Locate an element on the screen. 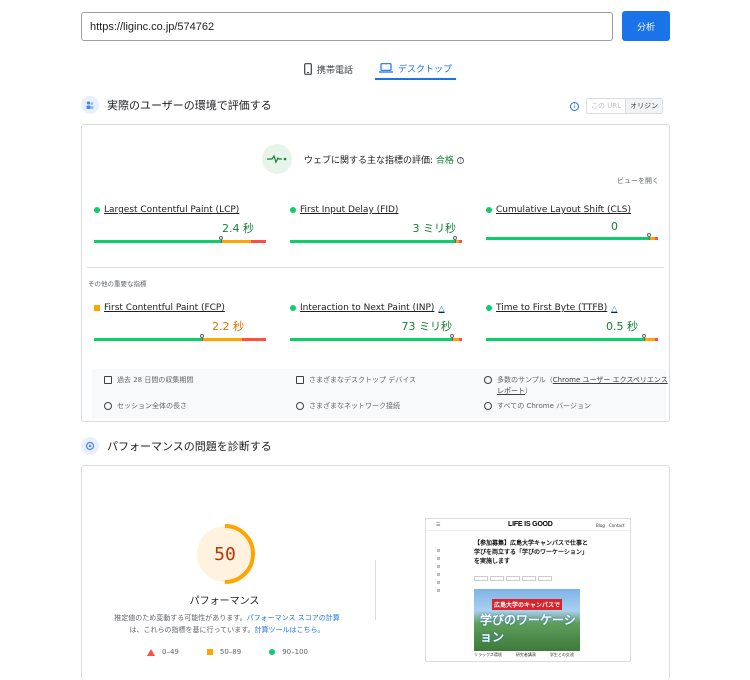 This screenshot has height=680, width=750. users-icon is located at coordinates (90, 105).